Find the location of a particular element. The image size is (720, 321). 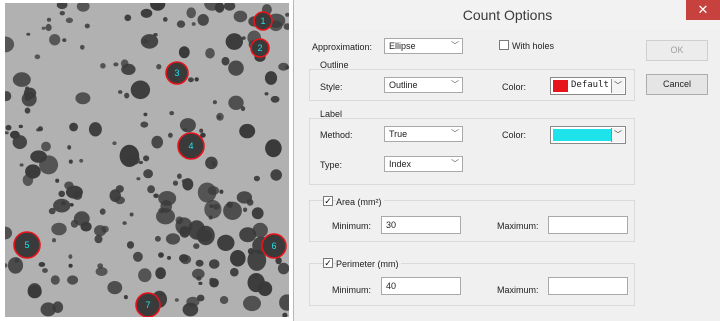

outline-style-value: Outline is located at coordinates (403, 85).